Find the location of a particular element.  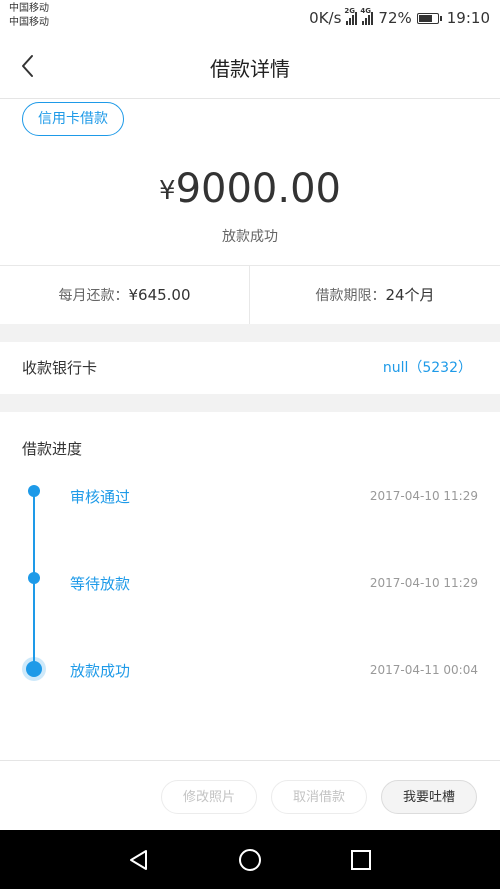

monthly-repayment: 每月还款：¥645.00 is located at coordinates (124, 295).